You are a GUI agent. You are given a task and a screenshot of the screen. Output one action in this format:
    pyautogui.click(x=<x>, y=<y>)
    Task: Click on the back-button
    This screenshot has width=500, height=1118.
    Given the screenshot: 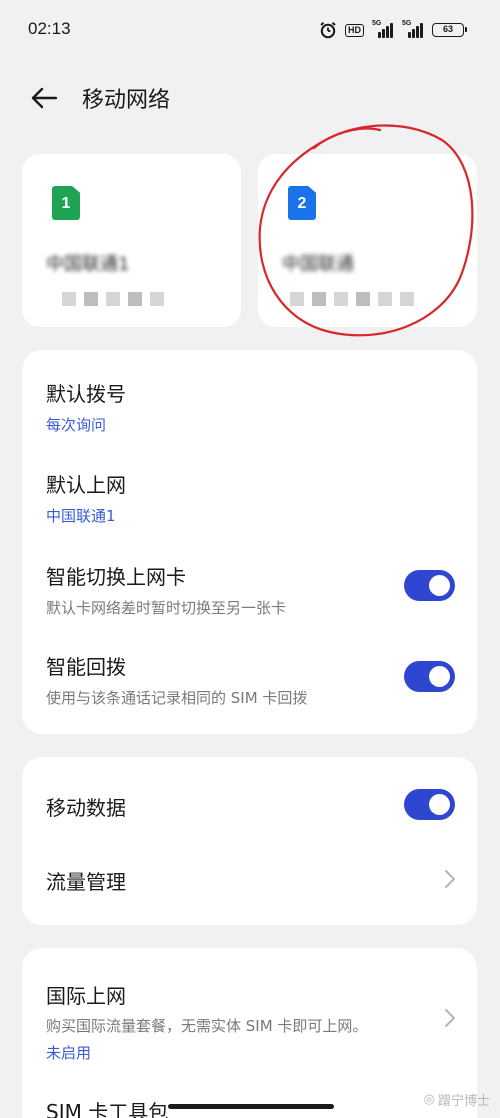 What is the action you would take?
    pyautogui.click(x=44, y=98)
    